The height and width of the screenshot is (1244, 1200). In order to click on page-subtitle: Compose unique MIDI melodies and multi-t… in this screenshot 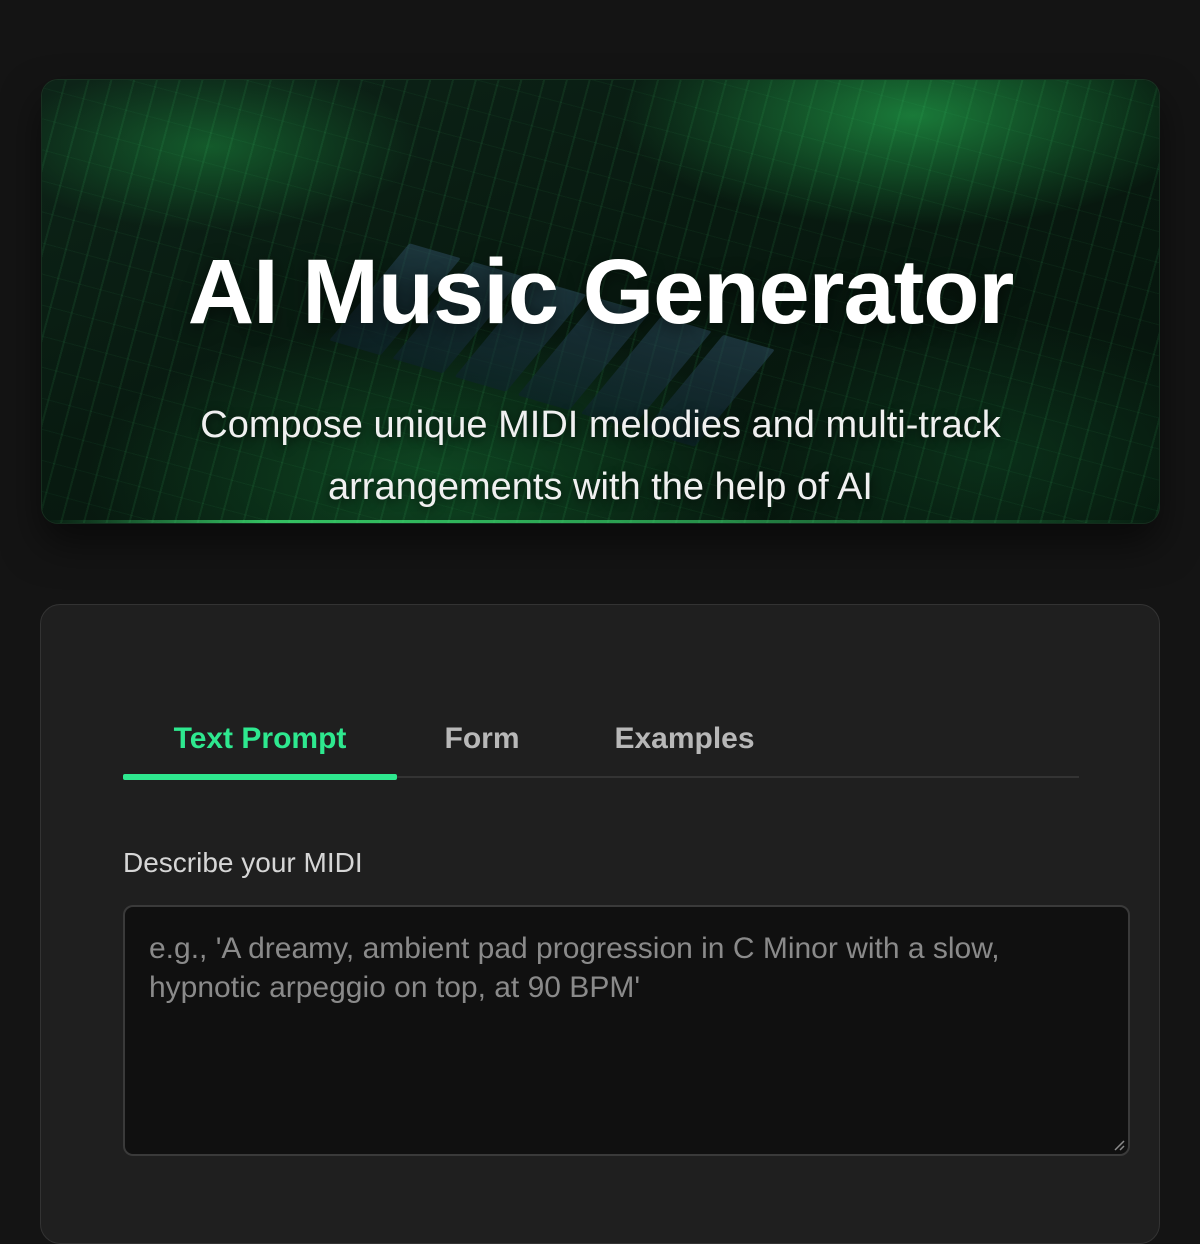, I will do `click(600, 456)`.